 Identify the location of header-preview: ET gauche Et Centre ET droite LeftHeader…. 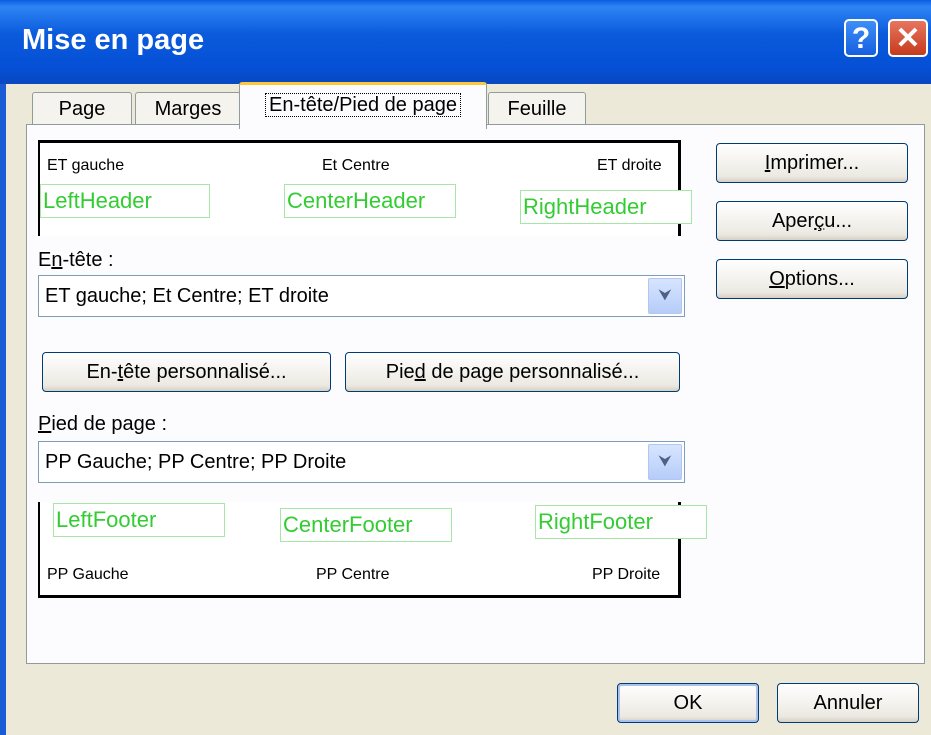
(365, 188).